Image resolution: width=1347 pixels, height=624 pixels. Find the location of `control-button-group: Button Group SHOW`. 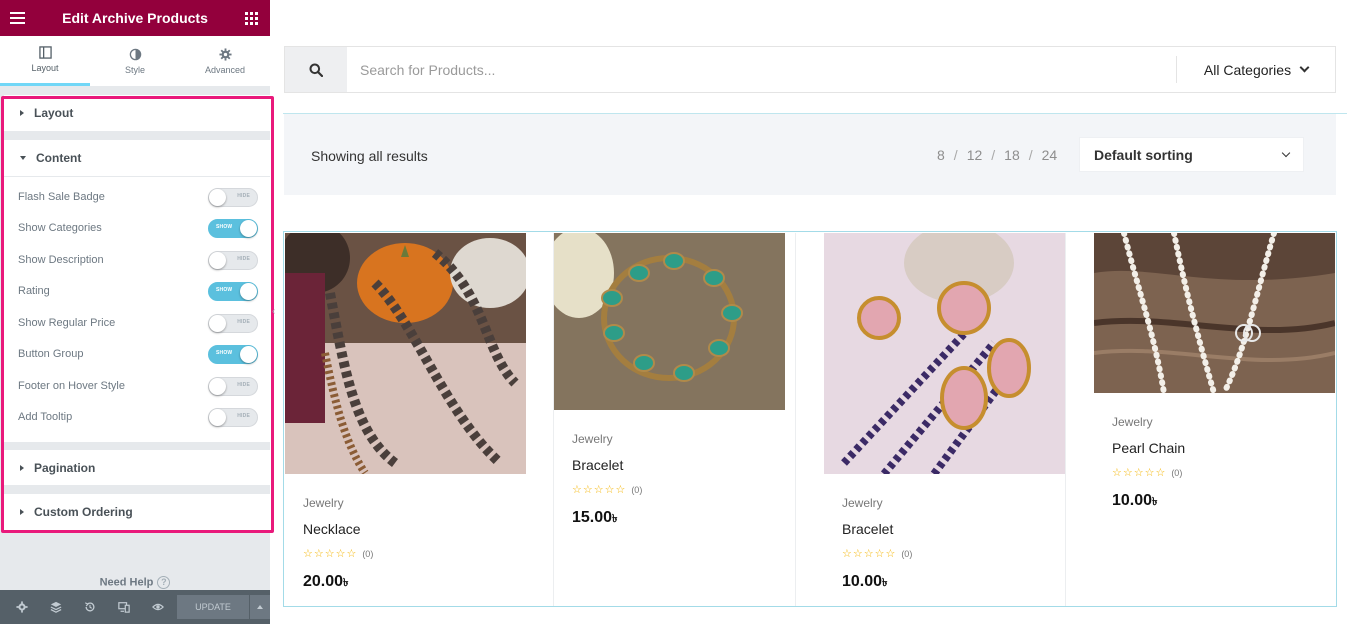

control-button-group: Button Group SHOW is located at coordinates (138, 354).